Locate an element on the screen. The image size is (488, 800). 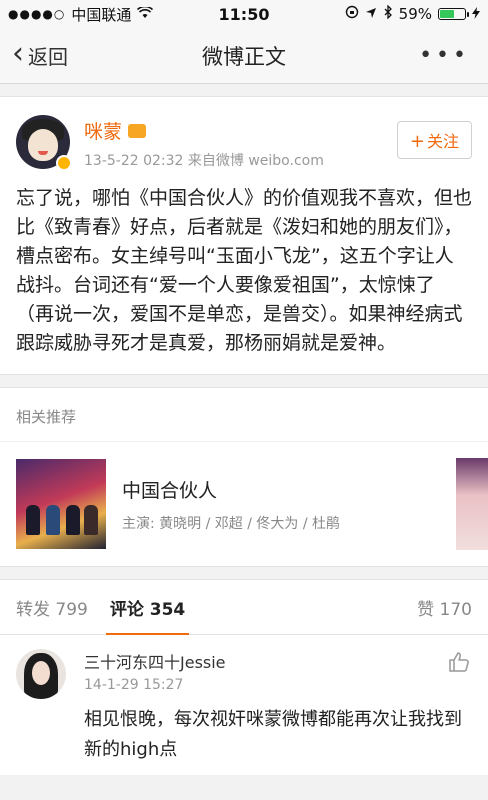
back-button: ‹ 返回 is located at coordinates (34, 53).